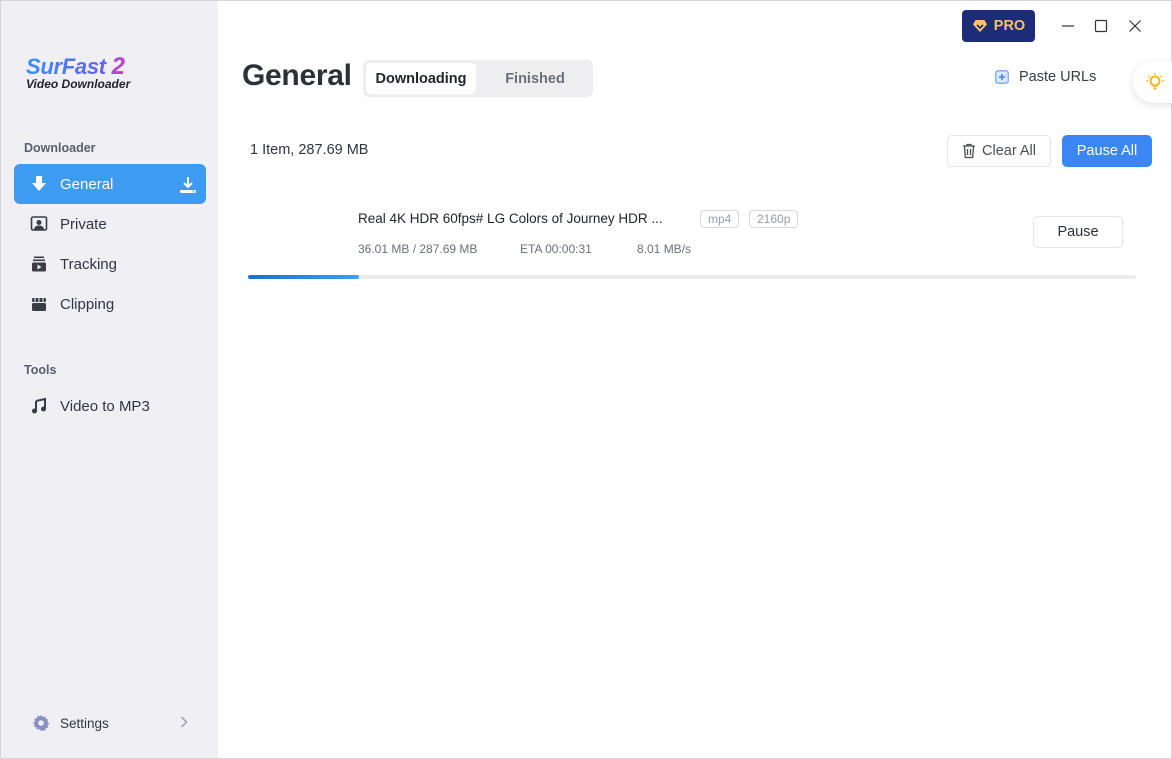 This screenshot has height=759, width=1172. I want to click on gear-icon, so click(41, 723).